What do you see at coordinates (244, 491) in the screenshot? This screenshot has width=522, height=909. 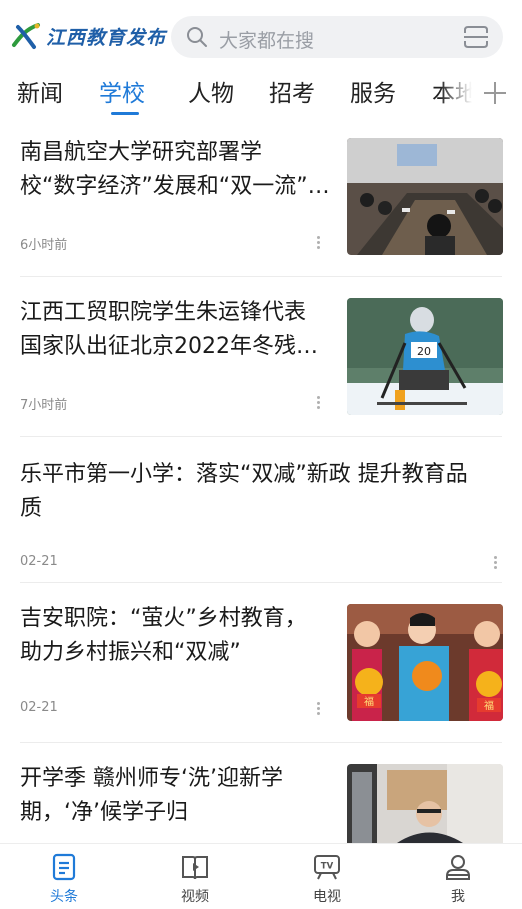 I see `article-title: 乐平市第一小学：落实“双减”新政 提升教育品 质` at bounding box center [244, 491].